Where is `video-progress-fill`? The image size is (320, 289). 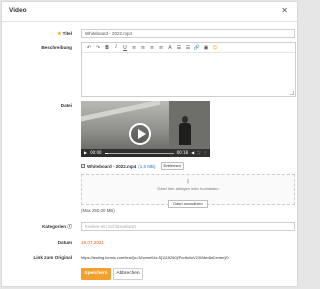 video-progress-fill is located at coordinates (106, 153).